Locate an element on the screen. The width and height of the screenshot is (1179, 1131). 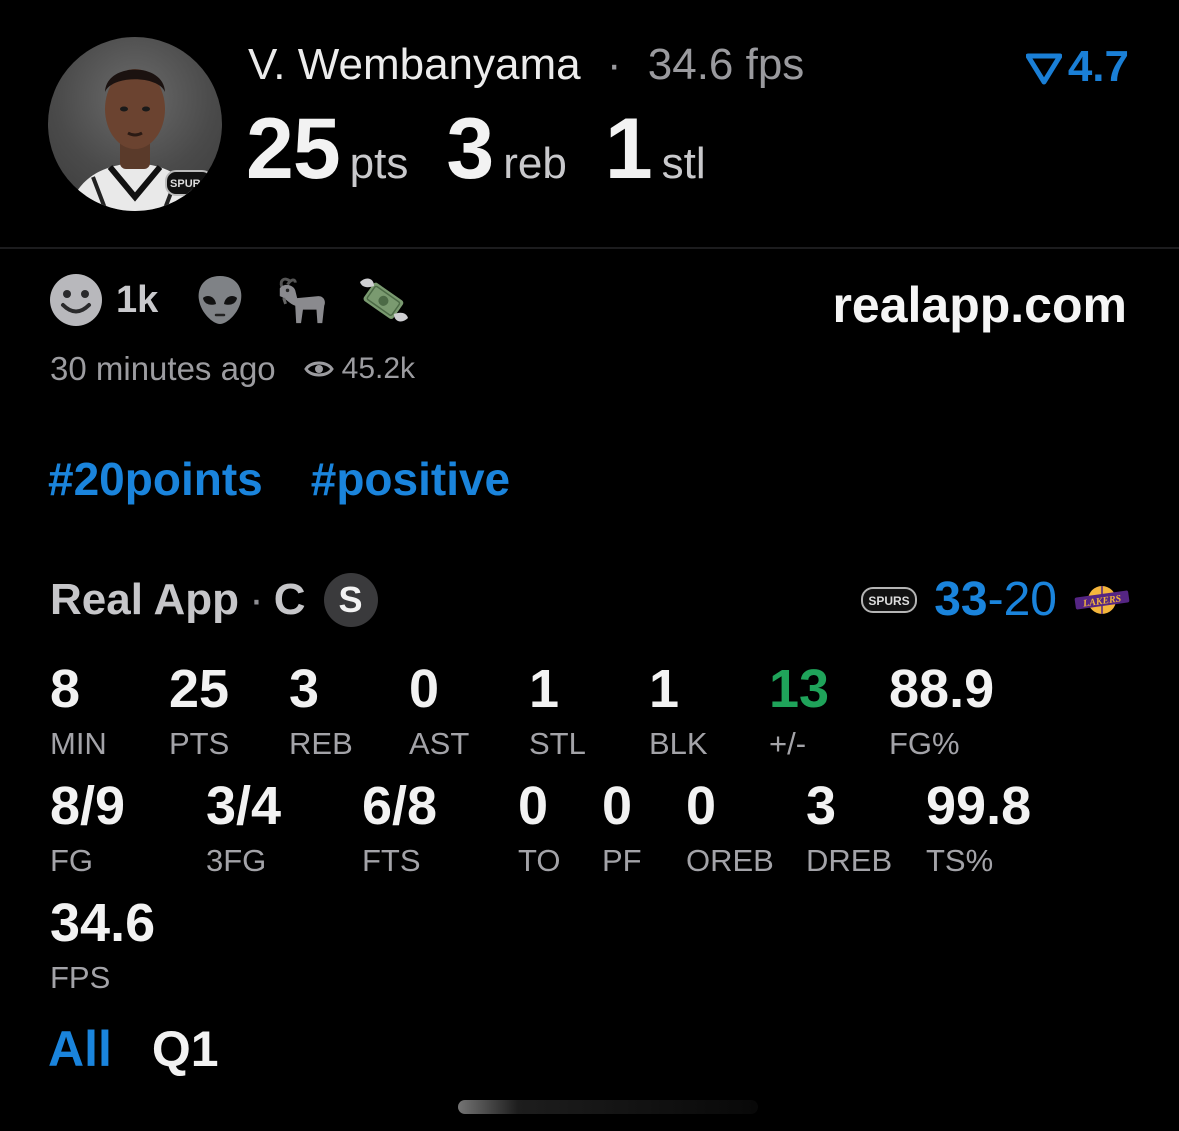
source-header: Real App · C S is located at coordinates (214, 600).